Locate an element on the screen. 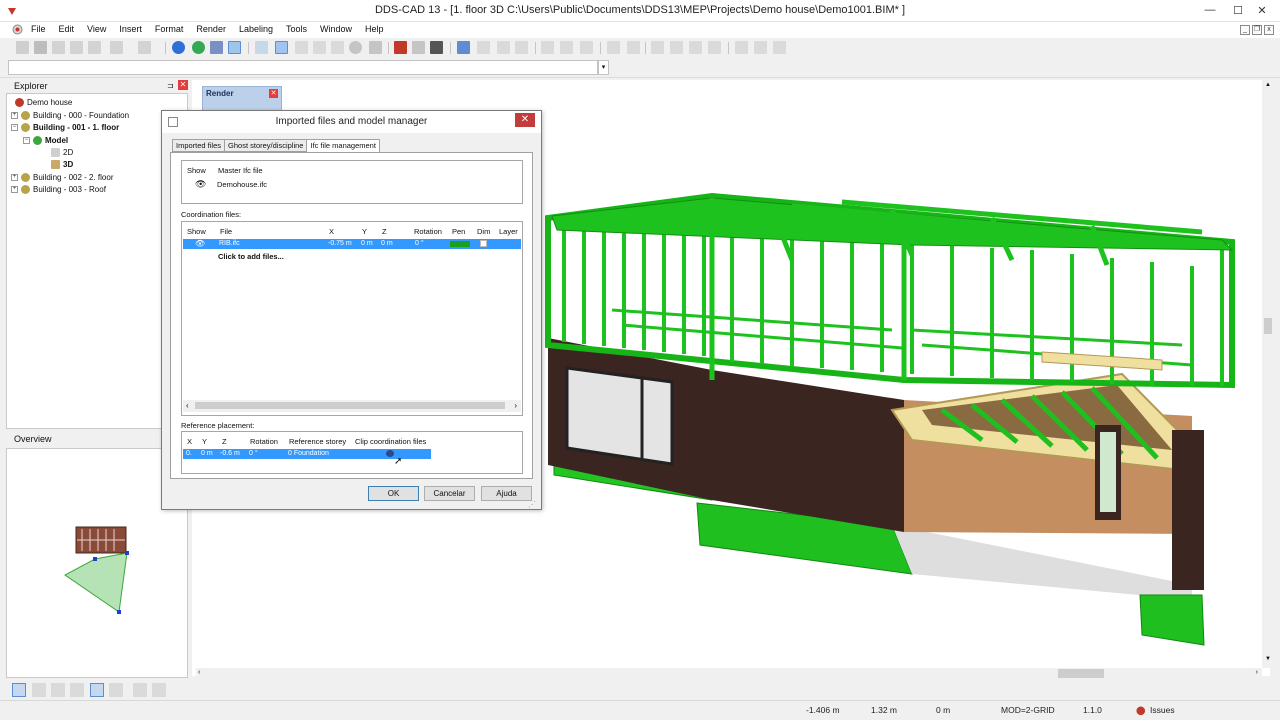  document-icon is located at coordinates (17, 29).